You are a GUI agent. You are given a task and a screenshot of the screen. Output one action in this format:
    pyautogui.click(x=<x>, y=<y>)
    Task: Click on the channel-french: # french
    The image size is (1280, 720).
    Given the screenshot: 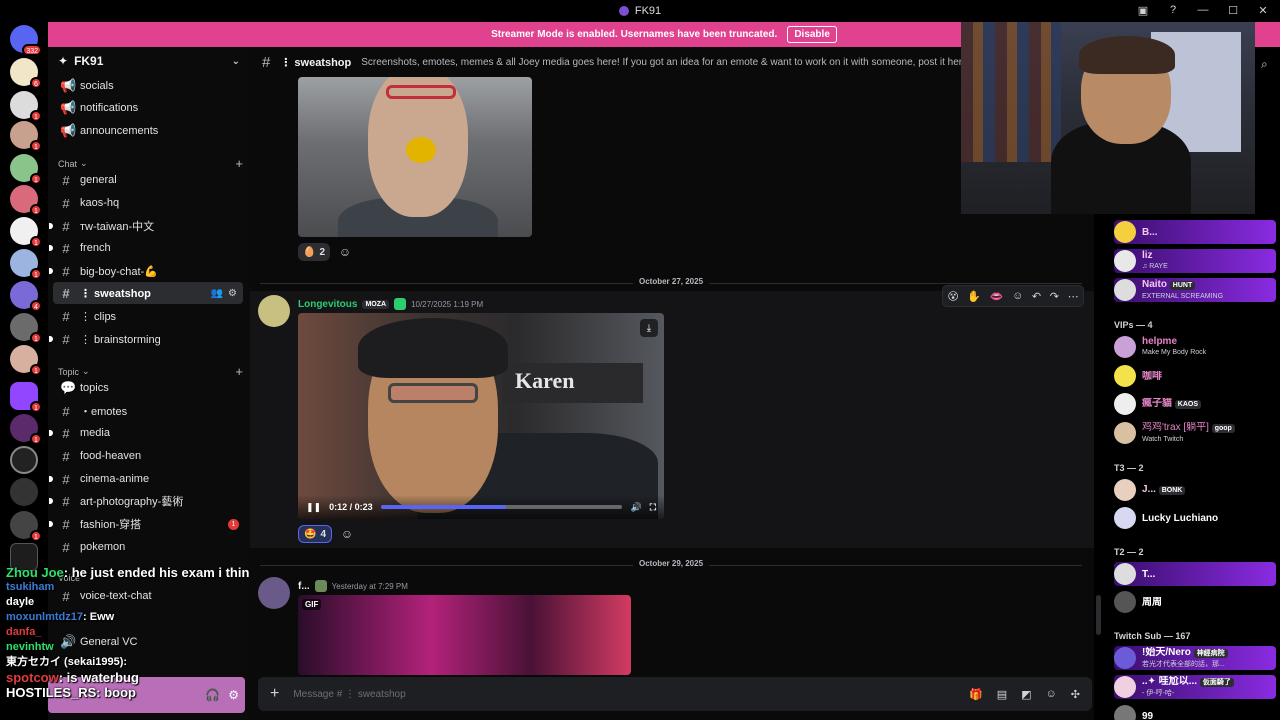 What is the action you would take?
    pyautogui.click(x=146, y=248)
    